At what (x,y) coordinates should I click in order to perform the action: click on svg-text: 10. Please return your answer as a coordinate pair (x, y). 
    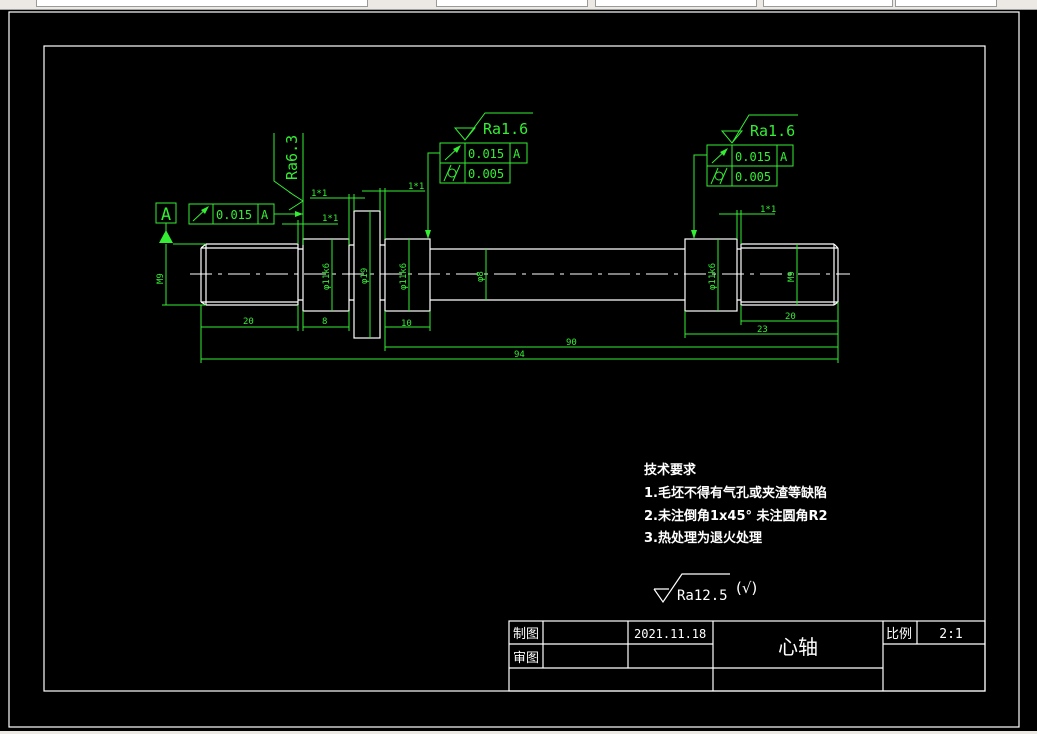
    Looking at the image, I should click on (406, 324).